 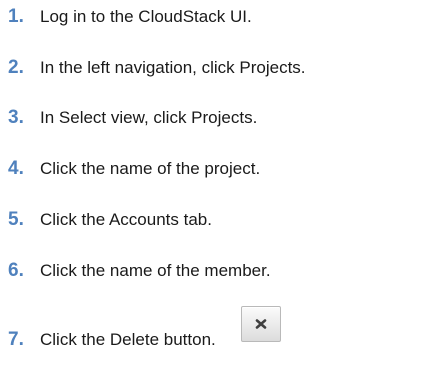 What do you see at coordinates (16, 270) in the screenshot?
I see `step-number: 6.` at bounding box center [16, 270].